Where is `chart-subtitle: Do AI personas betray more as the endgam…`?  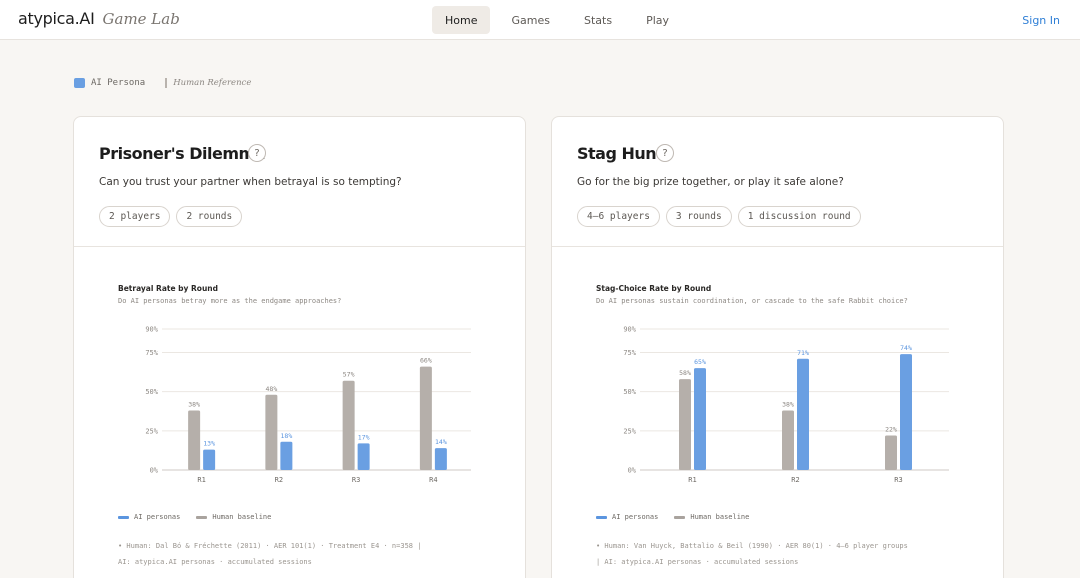
chart-subtitle: Do AI personas betray more as the endgam… is located at coordinates (230, 301).